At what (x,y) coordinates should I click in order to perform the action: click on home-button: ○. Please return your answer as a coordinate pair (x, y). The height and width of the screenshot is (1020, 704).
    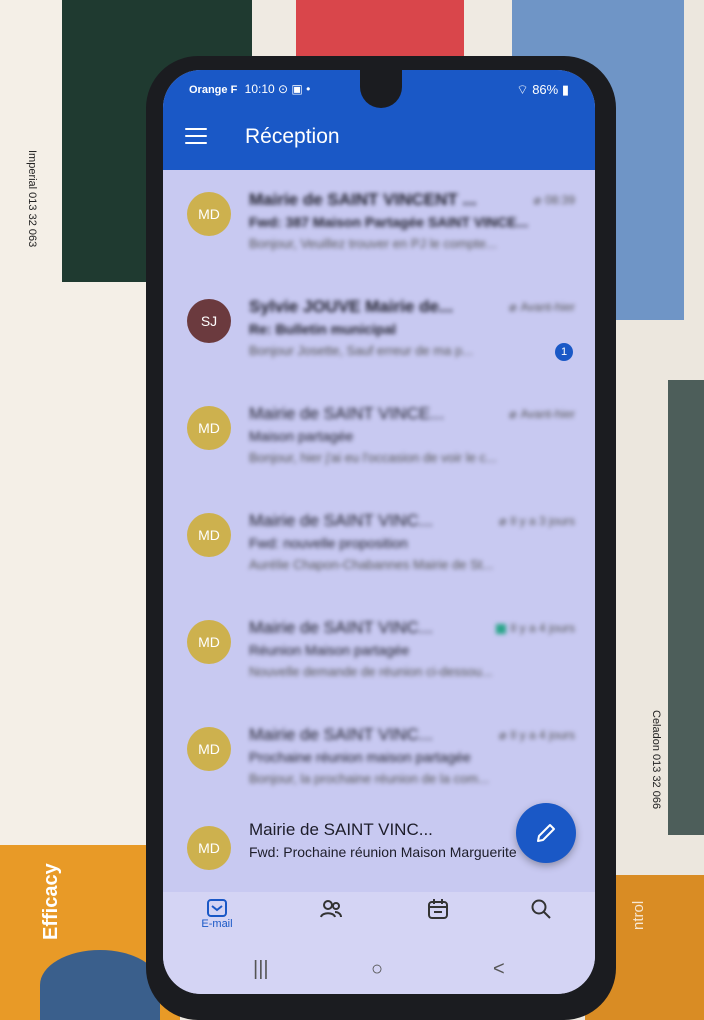
    Looking at the image, I should click on (377, 969).